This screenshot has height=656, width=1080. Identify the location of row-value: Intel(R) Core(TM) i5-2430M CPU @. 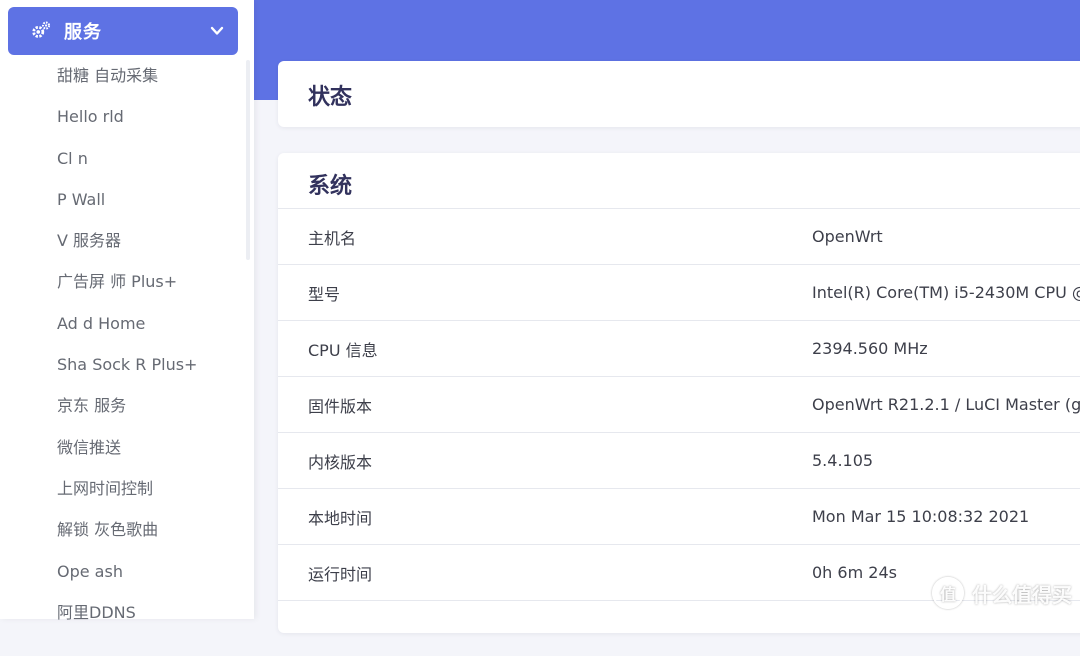
(946, 292).